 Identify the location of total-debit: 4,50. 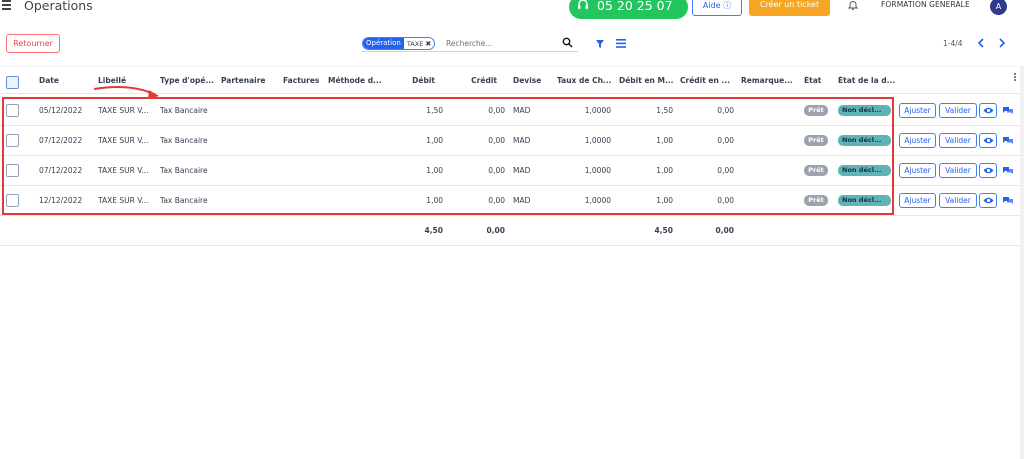
(433, 230).